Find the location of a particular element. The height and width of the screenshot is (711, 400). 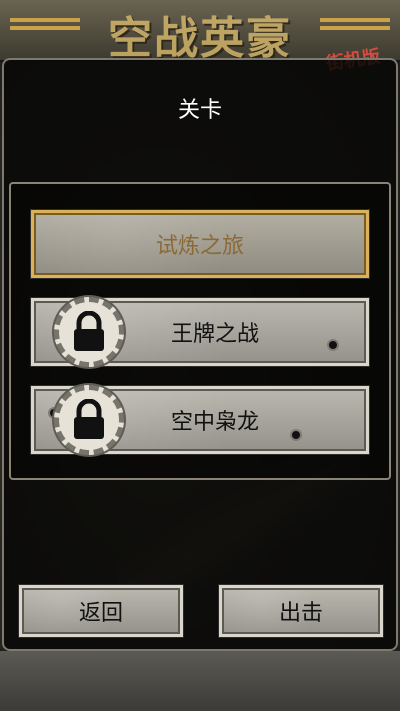

level-button-trial: 试炼之旅 is located at coordinates (200, 244).